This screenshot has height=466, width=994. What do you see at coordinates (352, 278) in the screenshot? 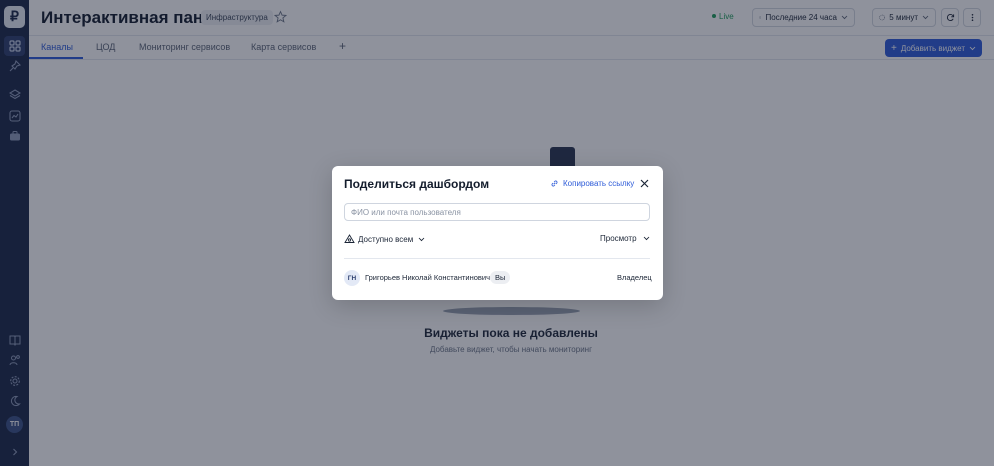
I see `member-avatar: ГН` at bounding box center [352, 278].